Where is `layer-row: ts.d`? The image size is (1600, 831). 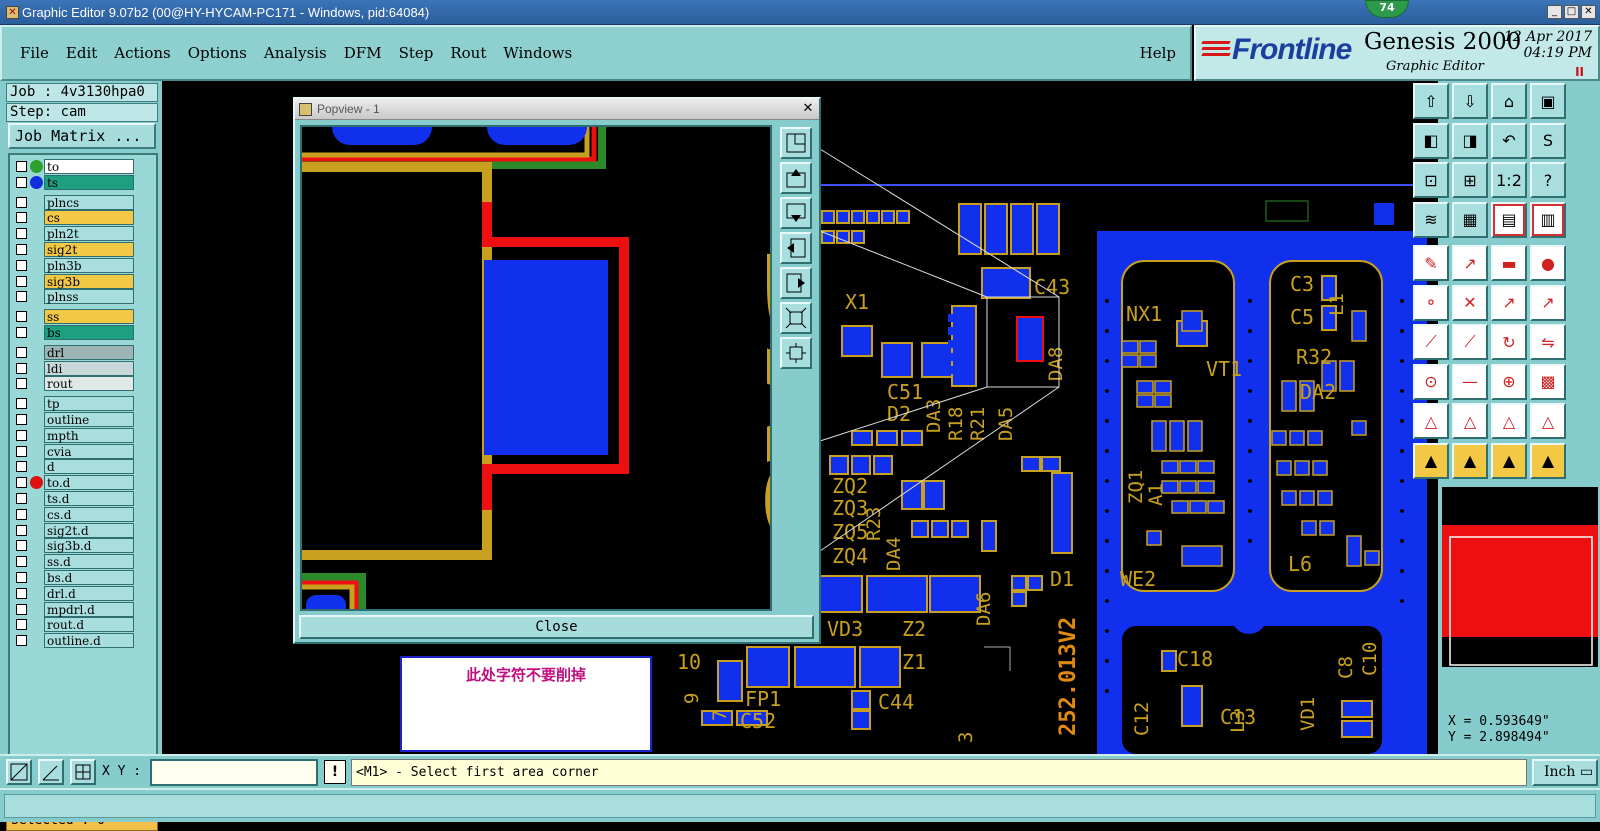
layer-row: ts.d is located at coordinates (76, 498).